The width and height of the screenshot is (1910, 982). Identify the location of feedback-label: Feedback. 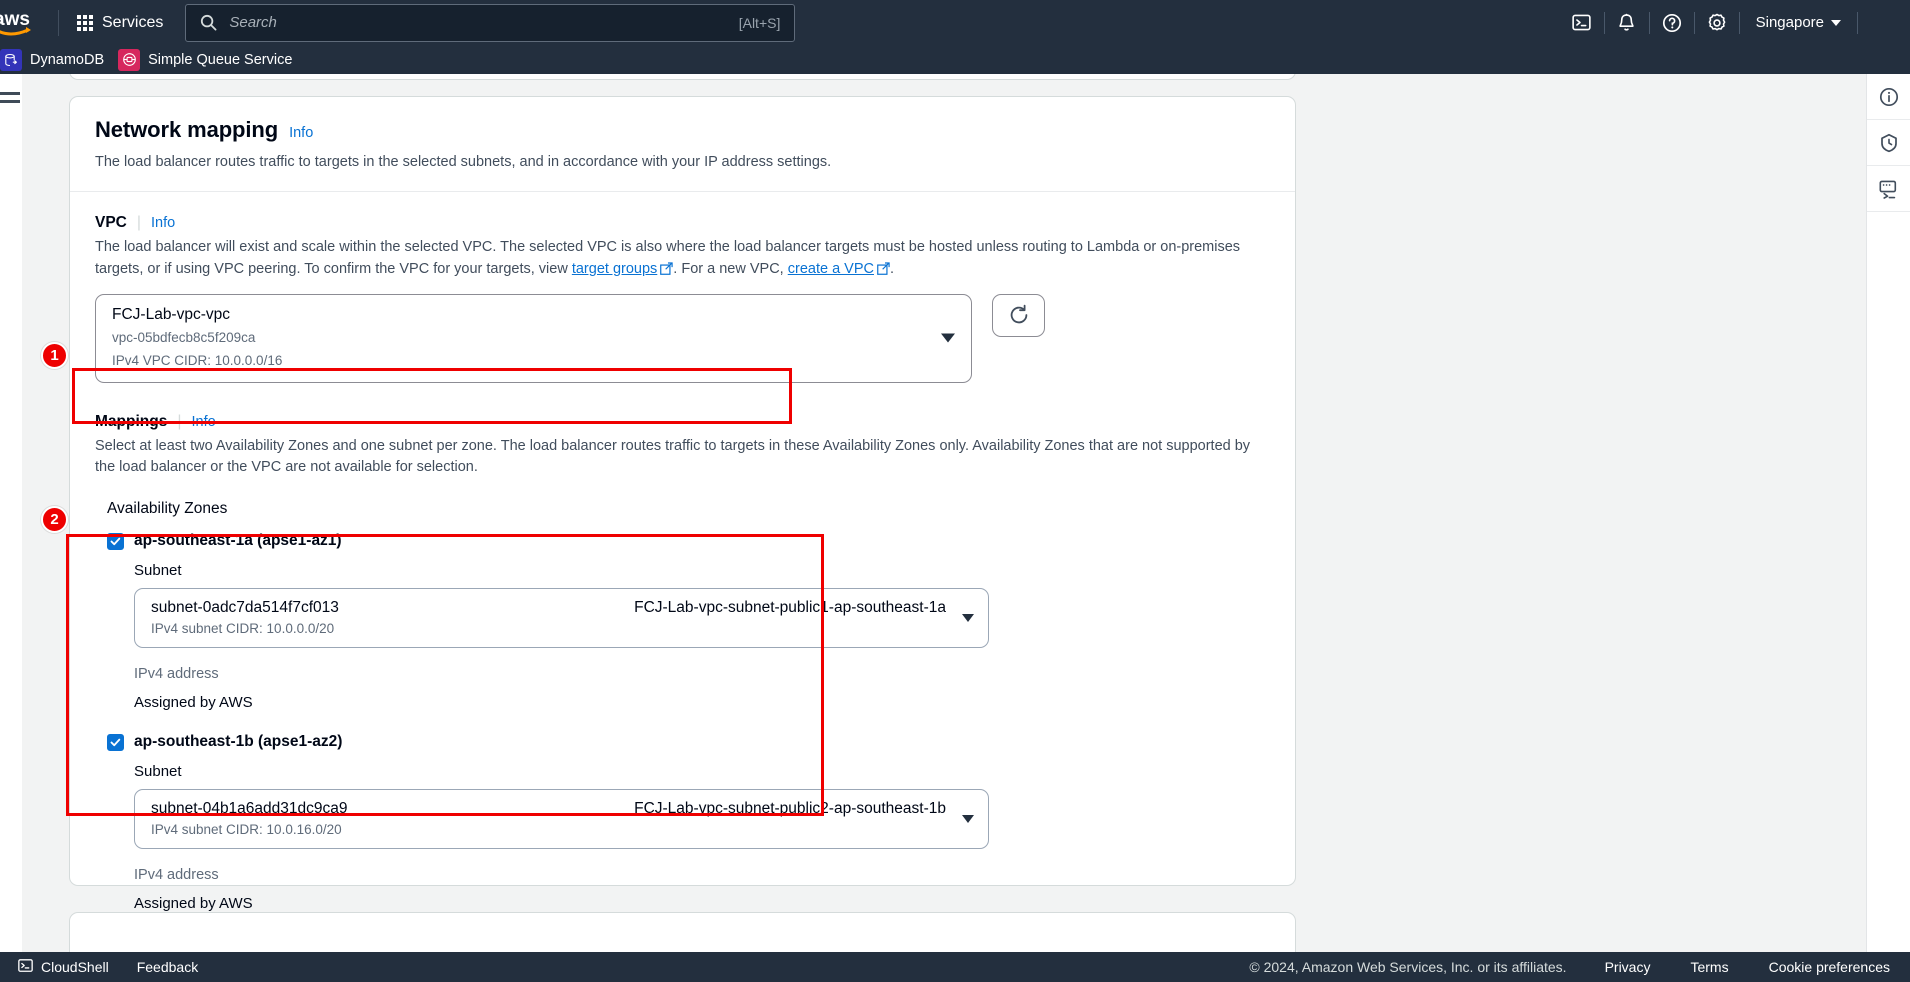
(167, 967).